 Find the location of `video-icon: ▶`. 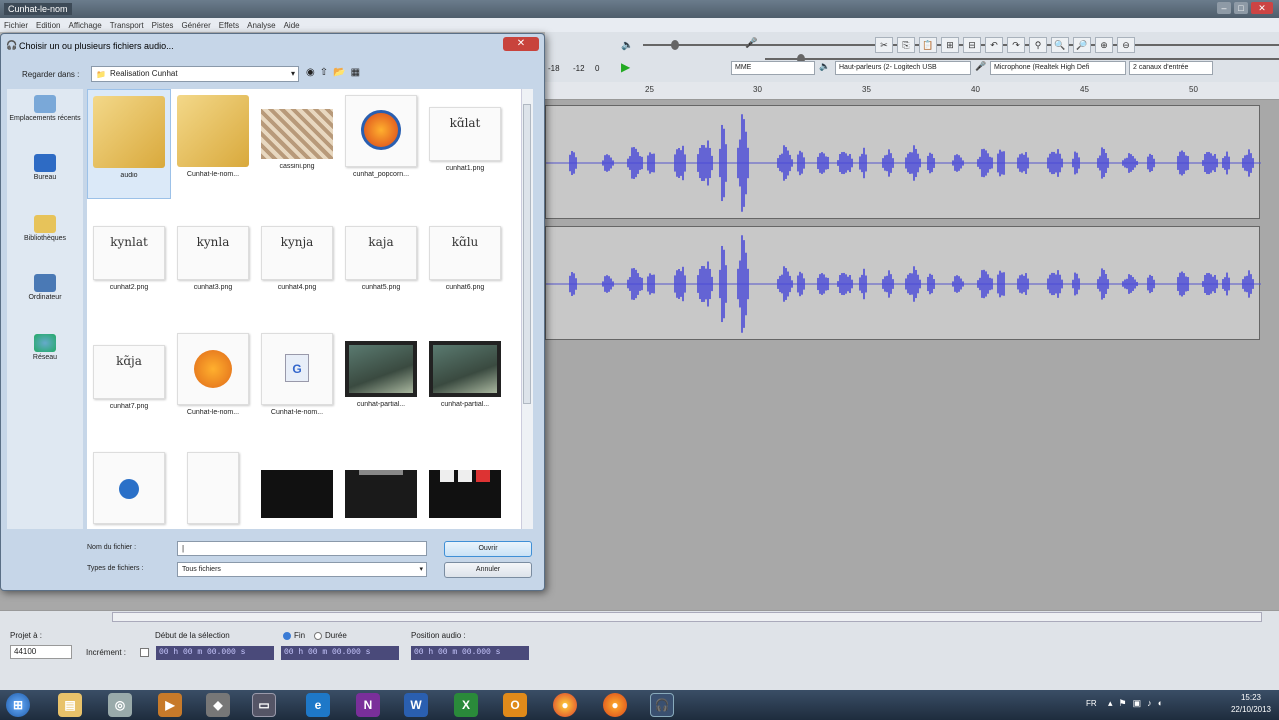

video-icon: ▶ is located at coordinates (170, 705).